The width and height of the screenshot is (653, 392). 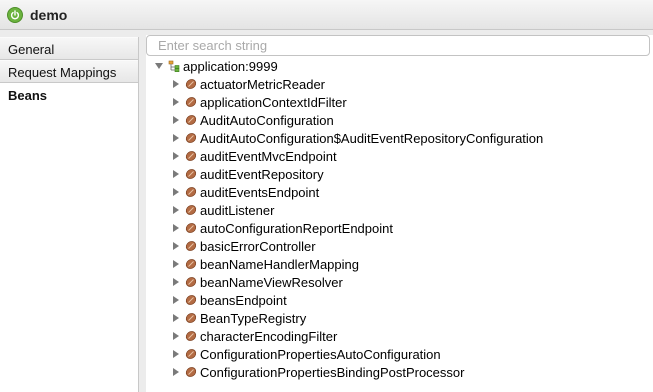 I want to click on window-title: demo, so click(x=49, y=14).